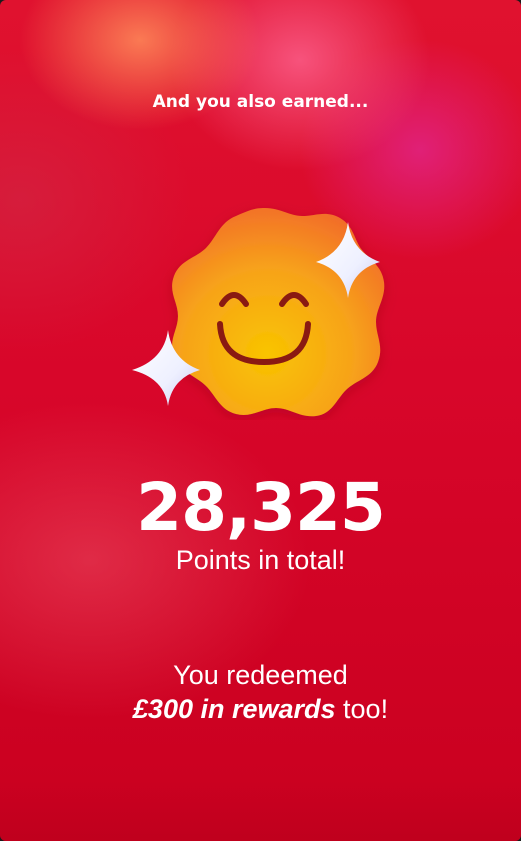  What do you see at coordinates (261, 507) in the screenshot?
I see `points-value: 28,325` at bounding box center [261, 507].